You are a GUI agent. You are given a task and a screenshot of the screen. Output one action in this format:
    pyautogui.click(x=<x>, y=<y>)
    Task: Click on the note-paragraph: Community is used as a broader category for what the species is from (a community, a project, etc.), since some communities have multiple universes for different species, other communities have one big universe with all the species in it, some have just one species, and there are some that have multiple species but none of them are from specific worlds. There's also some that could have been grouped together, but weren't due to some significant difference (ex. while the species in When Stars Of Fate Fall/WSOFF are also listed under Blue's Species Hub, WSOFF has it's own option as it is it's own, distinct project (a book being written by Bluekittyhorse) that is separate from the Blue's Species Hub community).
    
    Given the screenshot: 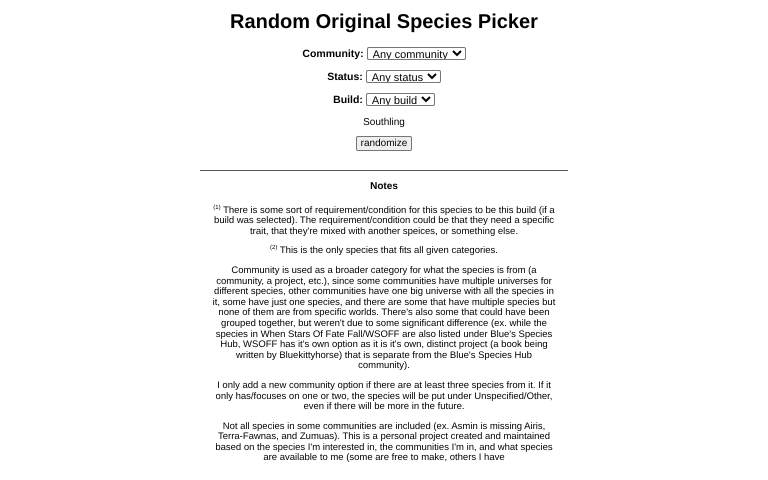 What is the action you would take?
    pyautogui.click(x=384, y=319)
    